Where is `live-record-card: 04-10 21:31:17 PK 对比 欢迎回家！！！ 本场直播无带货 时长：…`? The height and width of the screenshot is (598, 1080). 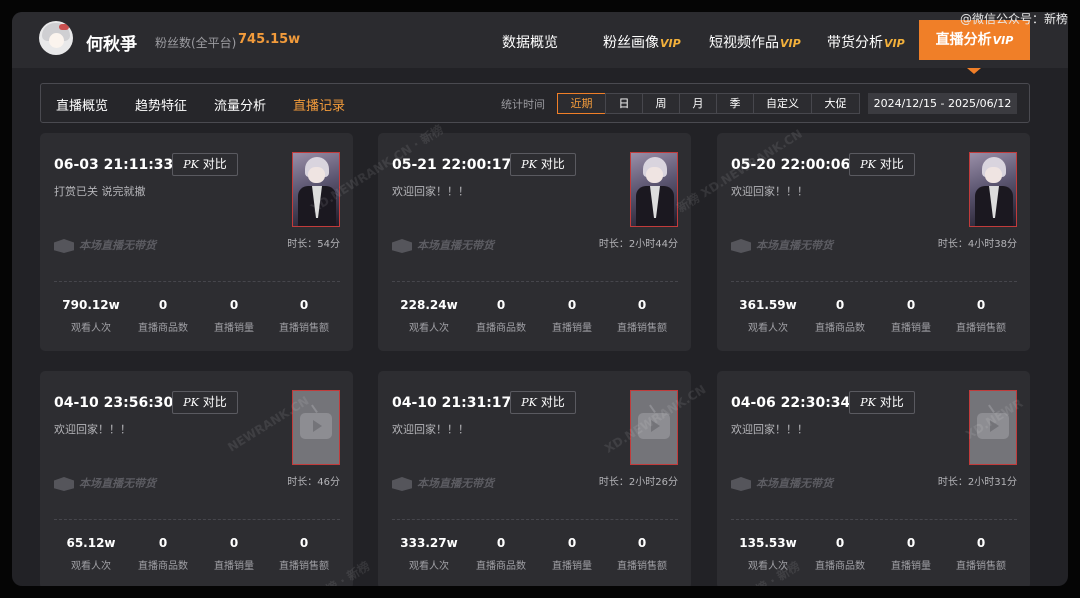 live-record-card: 04-10 21:31:17 PK 对比 欢迎回家！！！ 本场直播无带货 时长：… is located at coordinates (534, 478).